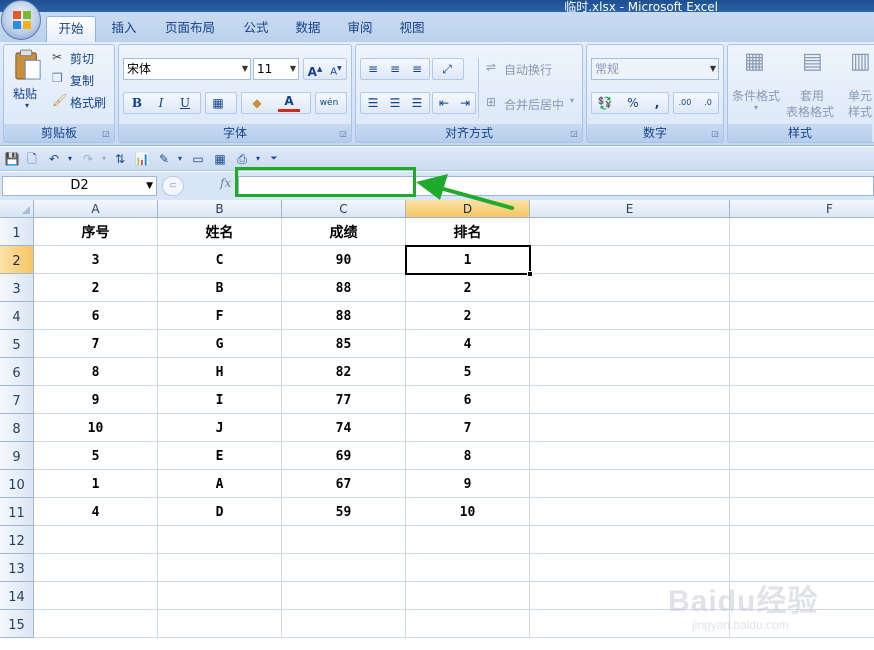 The width and height of the screenshot is (874, 650). I want to click on cell-f11, so click(802, 512).